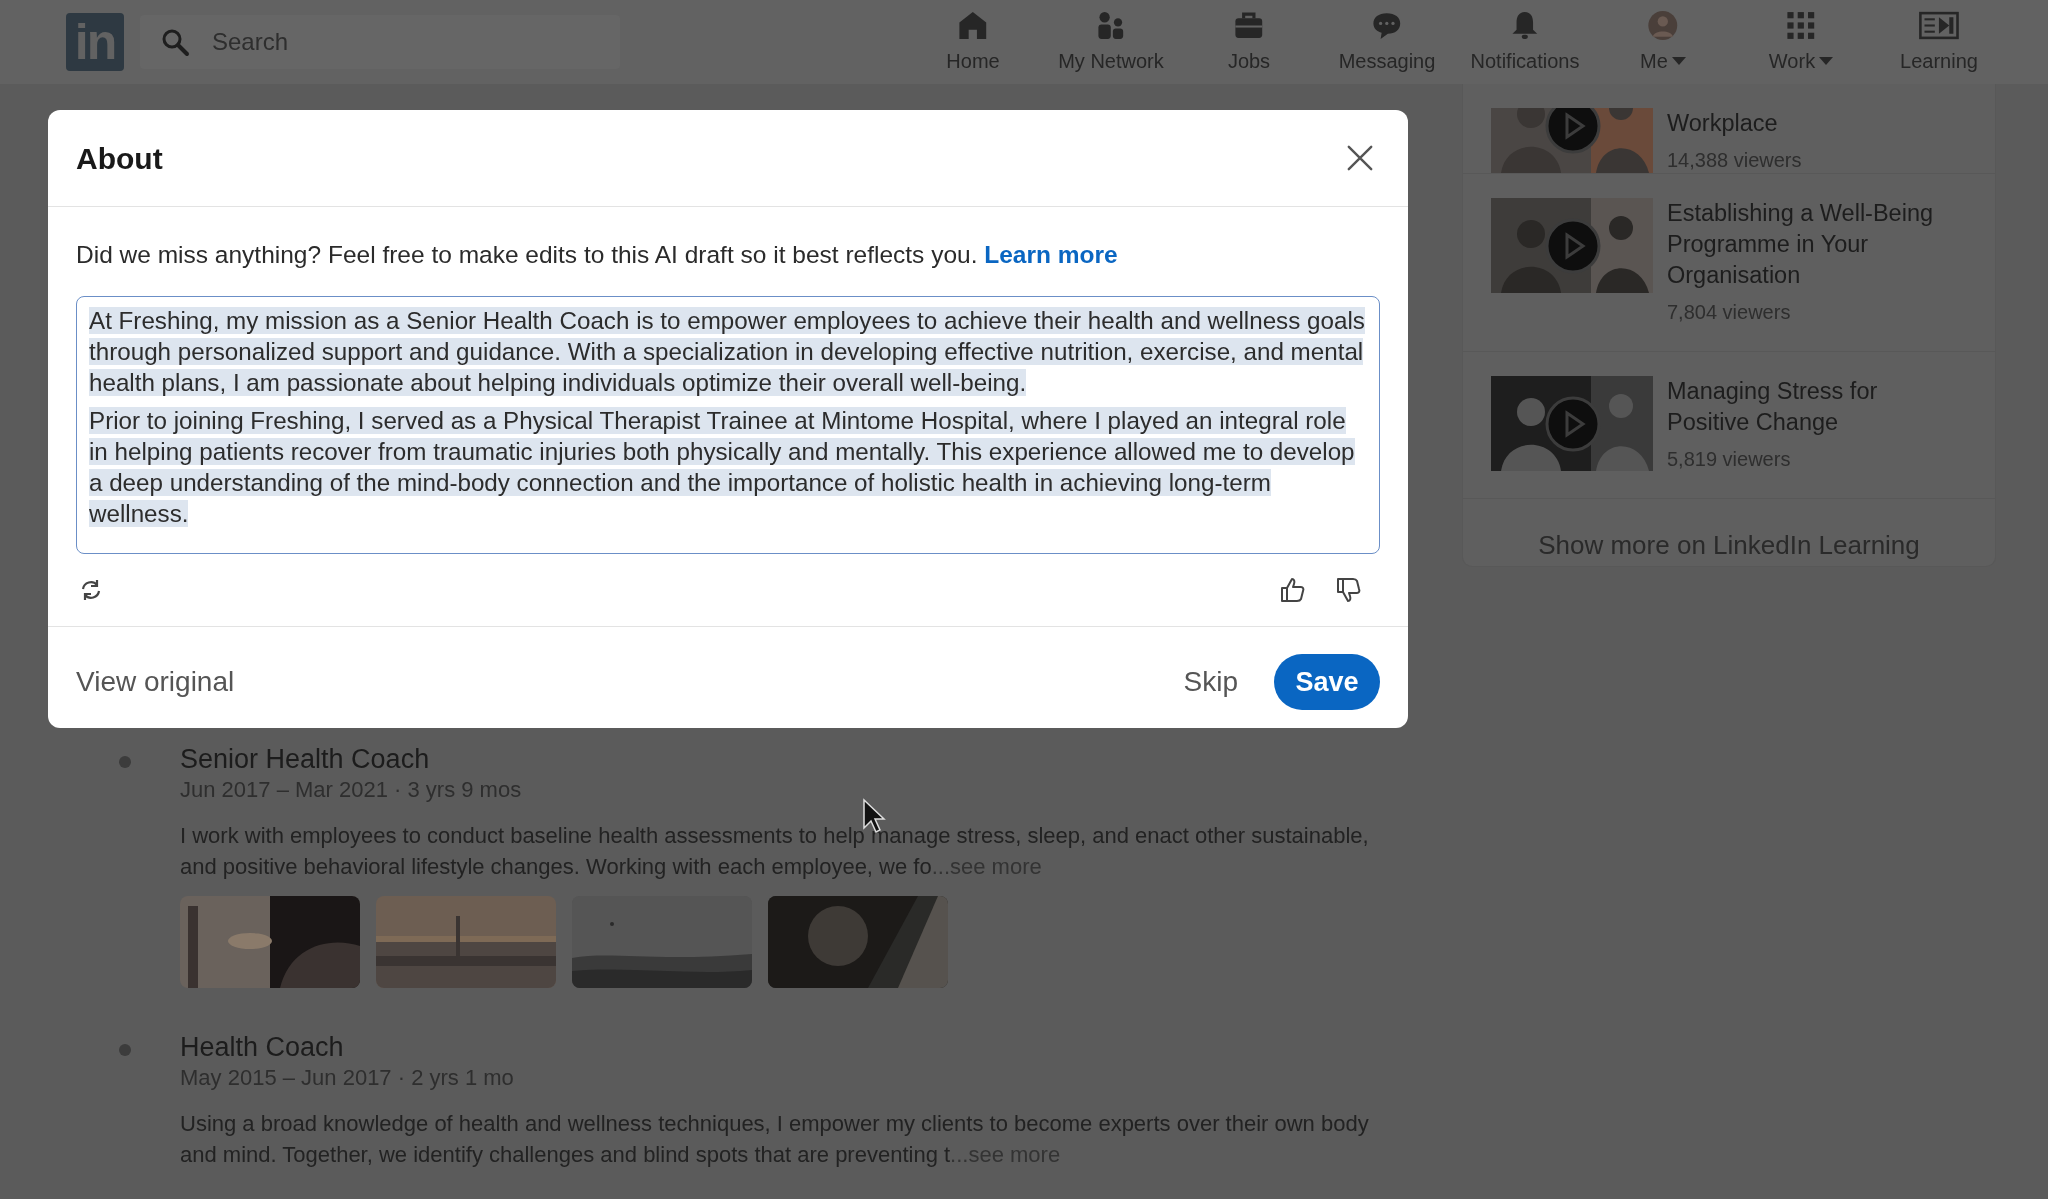 The width and height of the screenshot is (2048, 1199). What do you see at coordinates (1249, 42) in the screenshot?
I see `nav-item: Jobs` at bounding box center [1249, 42].